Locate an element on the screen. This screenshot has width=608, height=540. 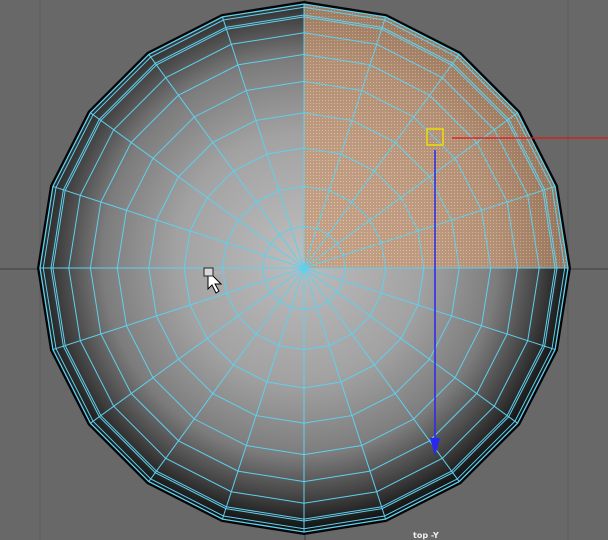
camera-view-label: top -Y is located at coordinates (426, 535).